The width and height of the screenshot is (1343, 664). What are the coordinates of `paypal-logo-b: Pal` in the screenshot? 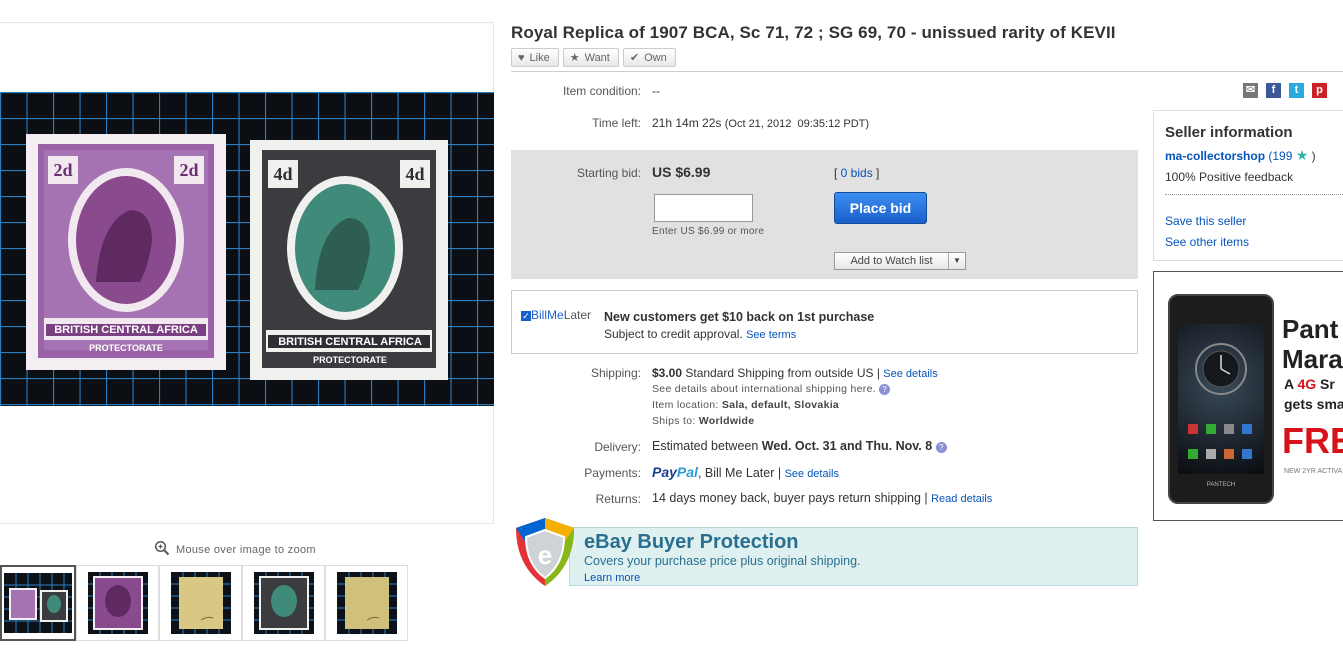 It's located at (687, 472).